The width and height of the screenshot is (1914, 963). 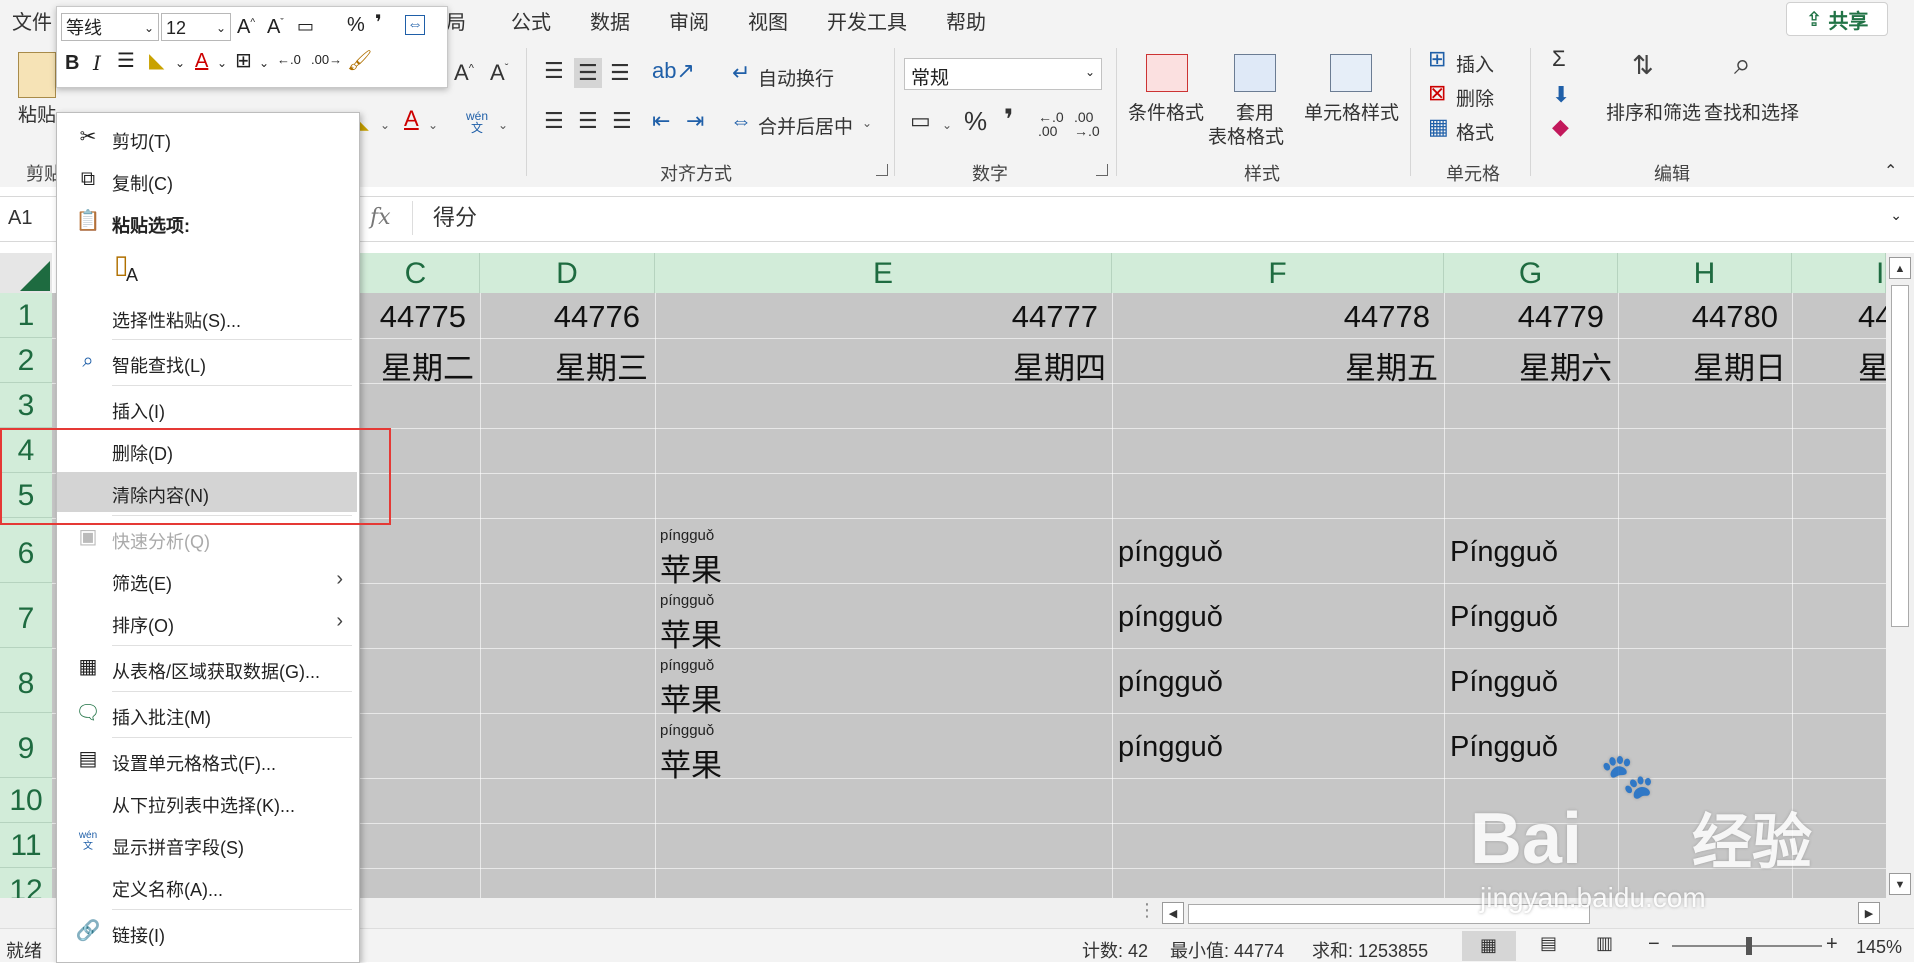 I want to click on row-header-4: 4, so click(x=26, y=450).